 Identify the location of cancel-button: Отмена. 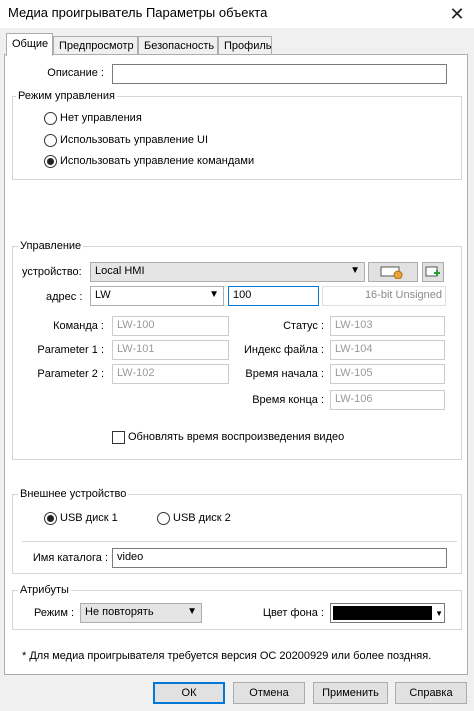
(269, 693).